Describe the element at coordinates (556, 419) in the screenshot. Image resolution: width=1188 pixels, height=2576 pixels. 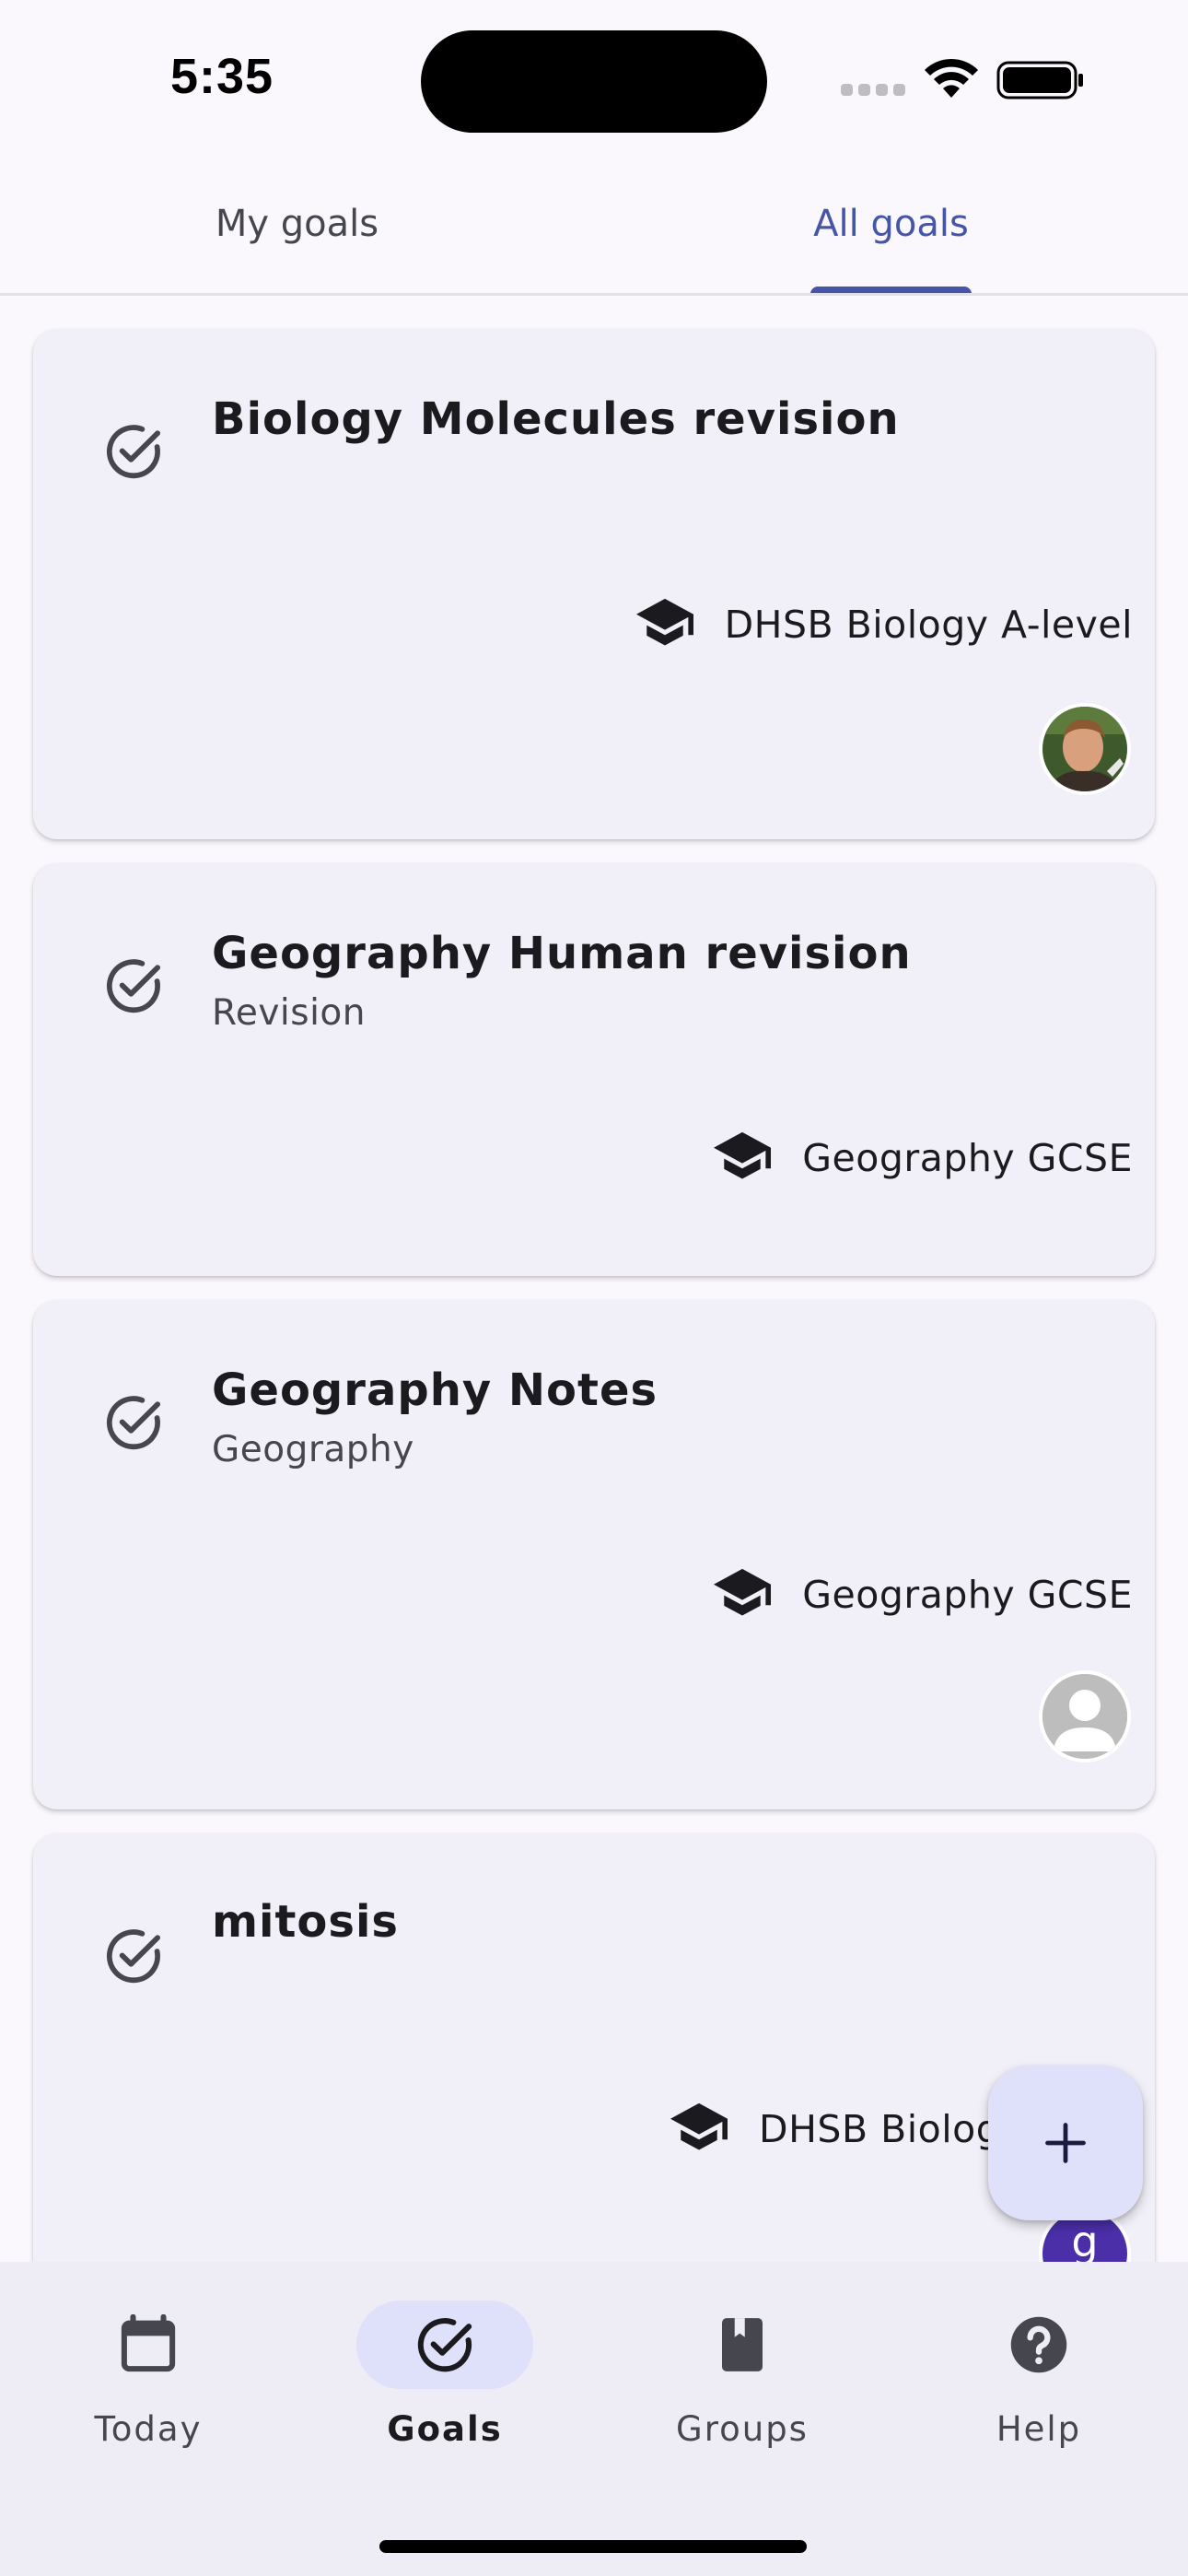
I see `goal-title: Biology Molecules revision` at that location.